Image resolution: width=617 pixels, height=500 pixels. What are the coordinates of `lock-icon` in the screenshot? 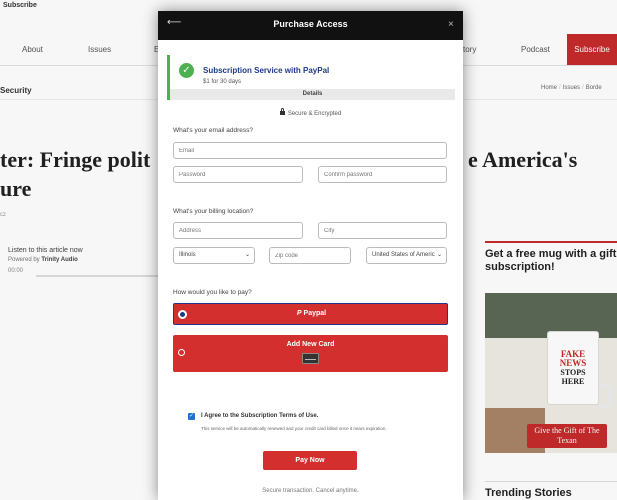 It's located at (282, 111).